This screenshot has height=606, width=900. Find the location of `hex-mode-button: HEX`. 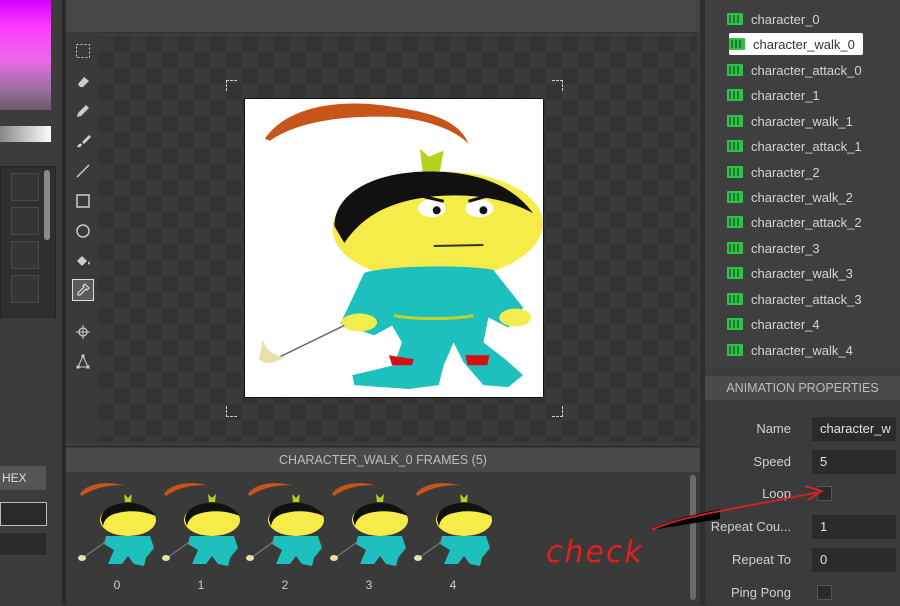

hex-mode-button: HEX is located at coordinates (23, 478).